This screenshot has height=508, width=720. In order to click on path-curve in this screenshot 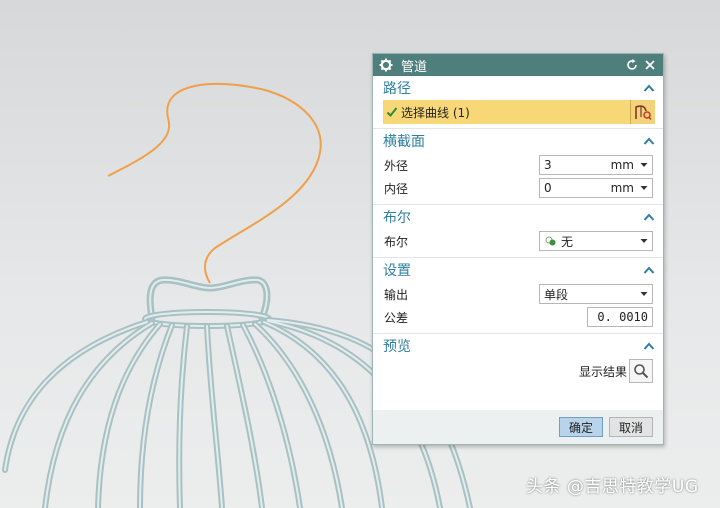, I will do `click(214, 183)`.